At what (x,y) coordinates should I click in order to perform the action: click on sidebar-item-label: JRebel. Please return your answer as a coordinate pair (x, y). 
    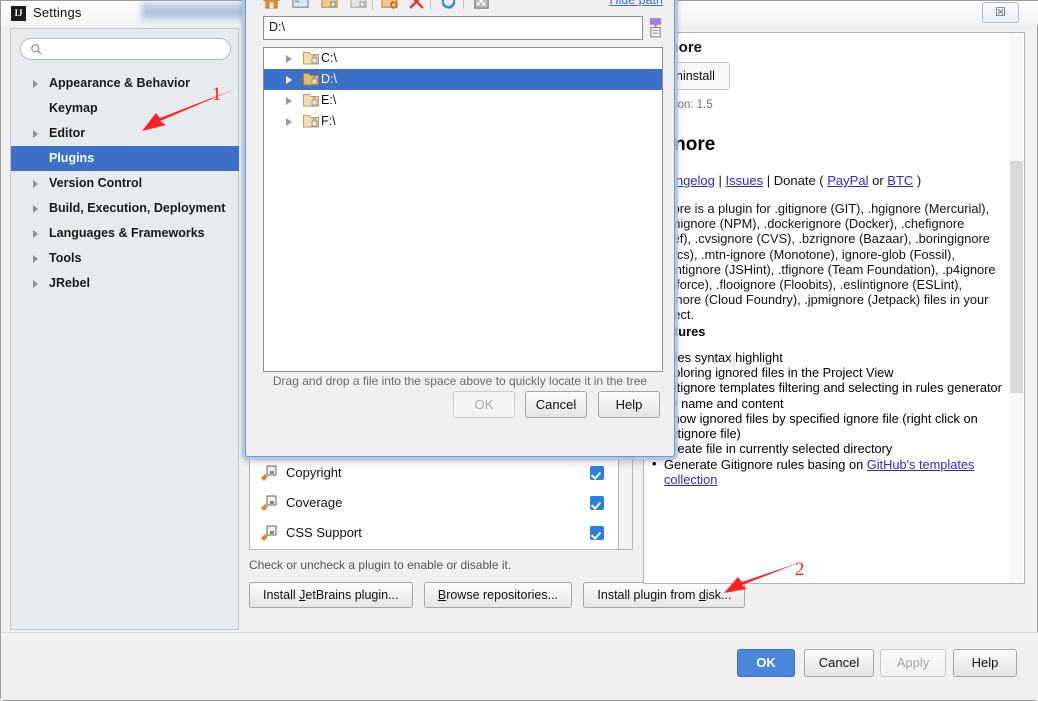
    Looking at the image, I should click on (69, 283).